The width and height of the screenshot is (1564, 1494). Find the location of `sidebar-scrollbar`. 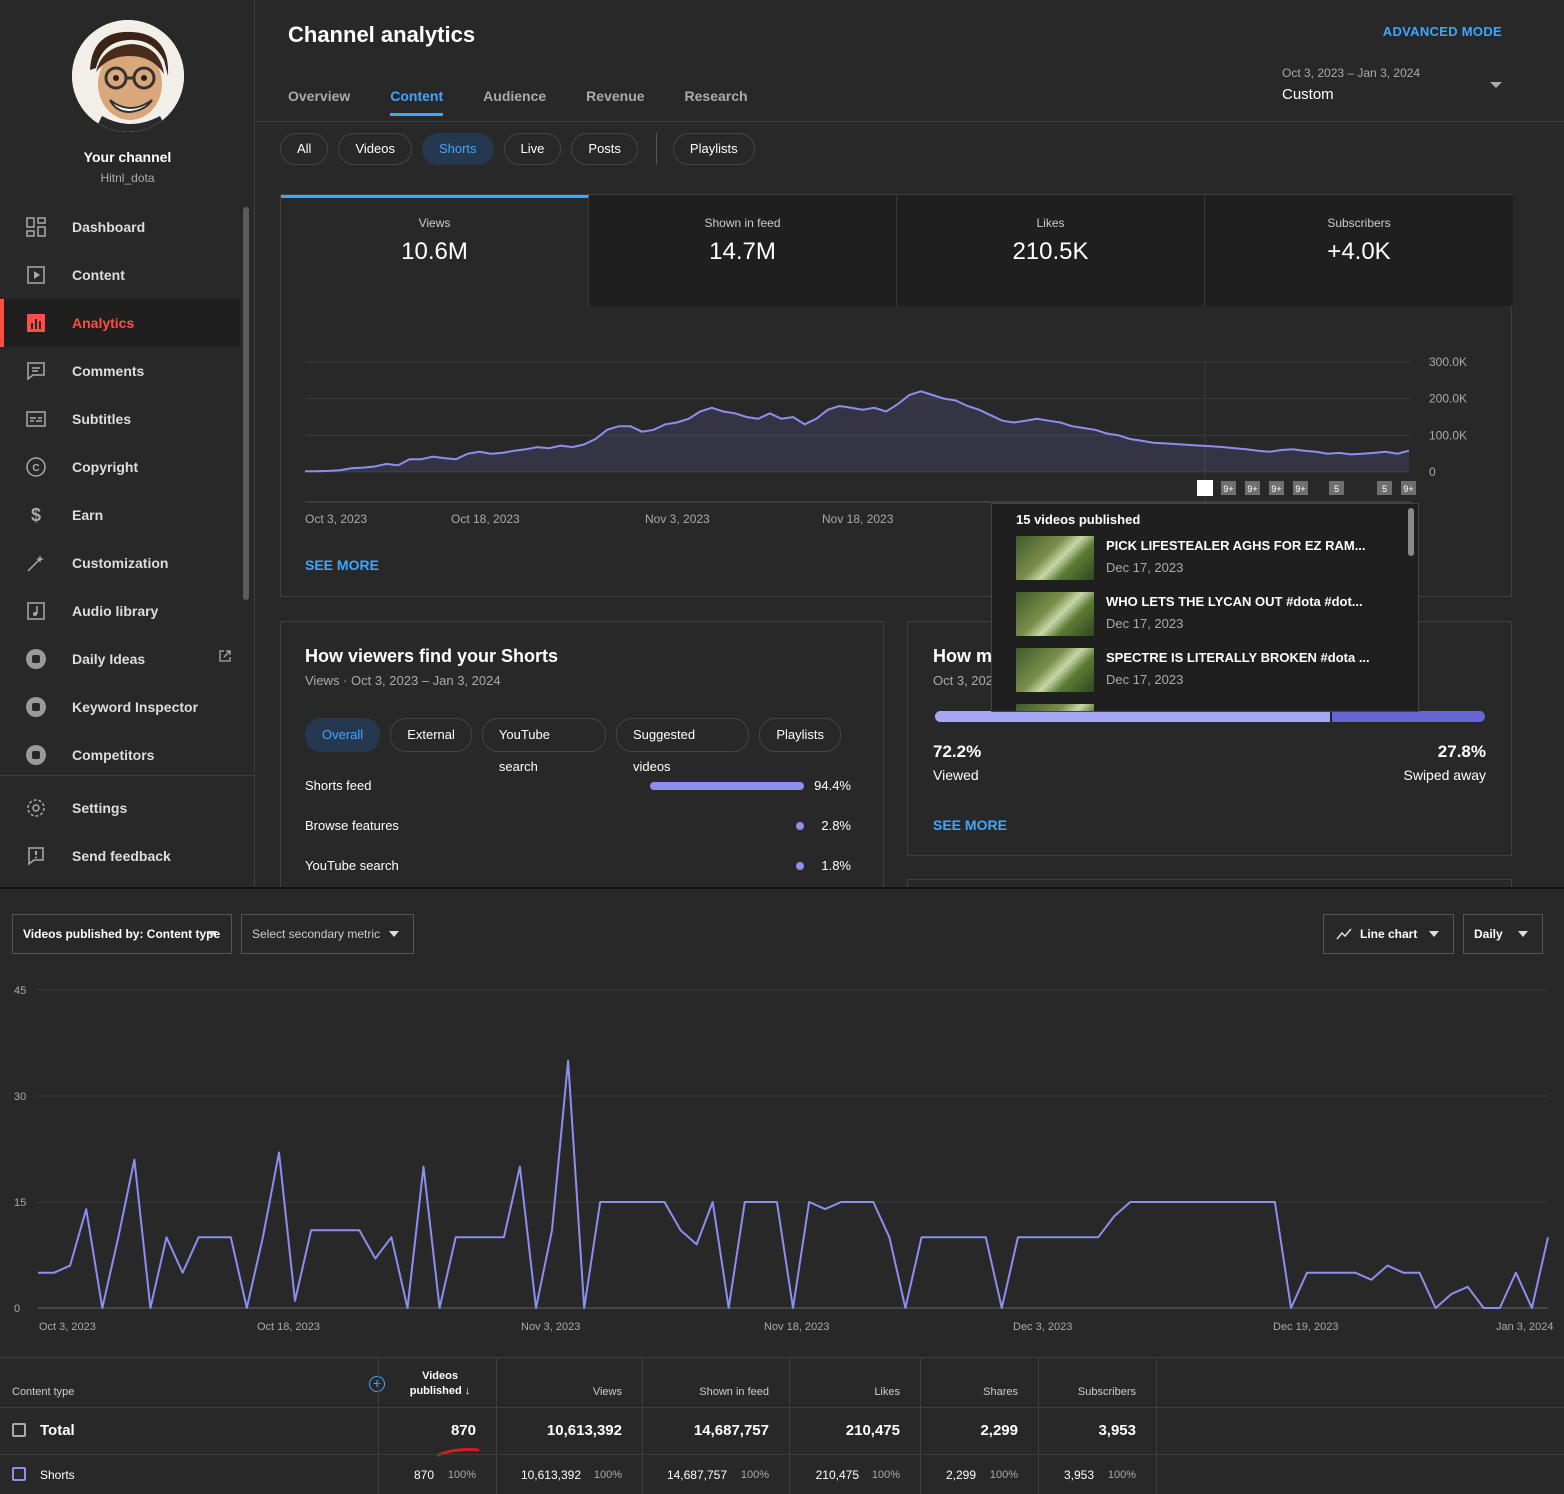

sidebar-scrollbar is located at coordinates (246, 403).